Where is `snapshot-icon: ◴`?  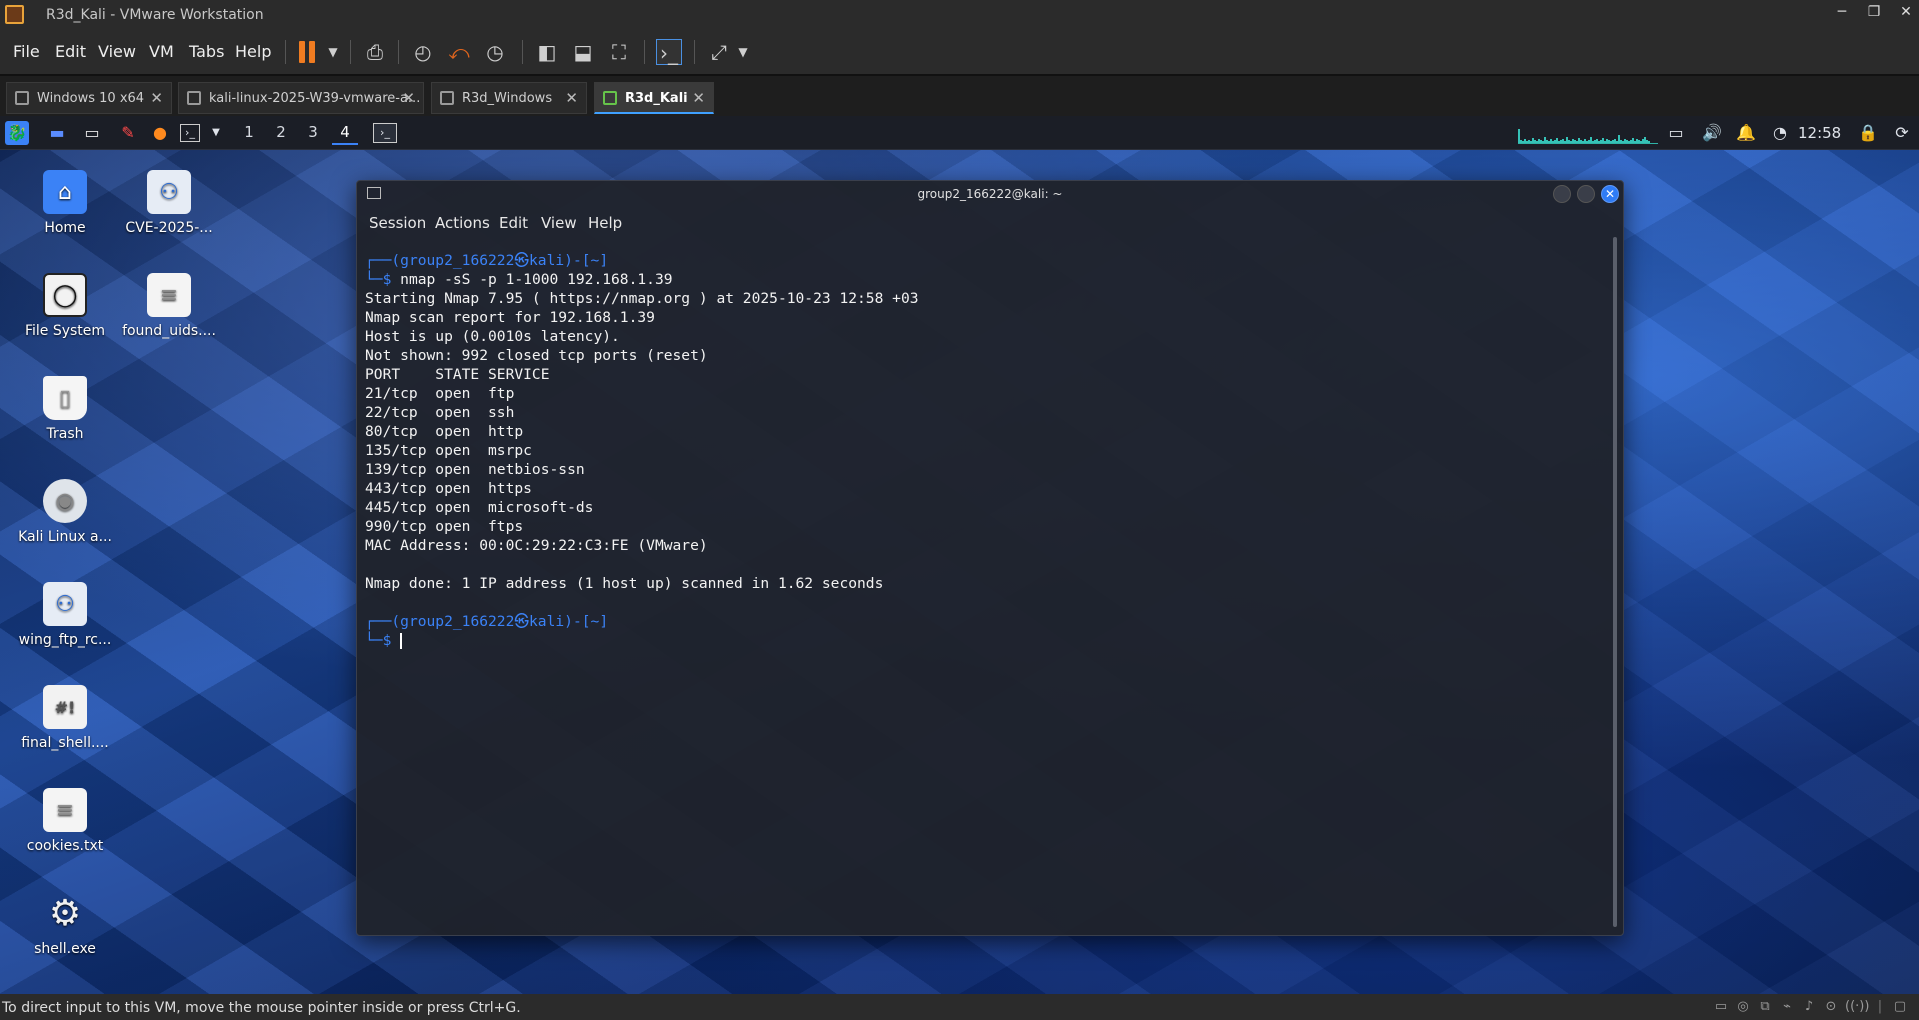 snapshot-icon: ◴ is located at coordinates (423, 52).